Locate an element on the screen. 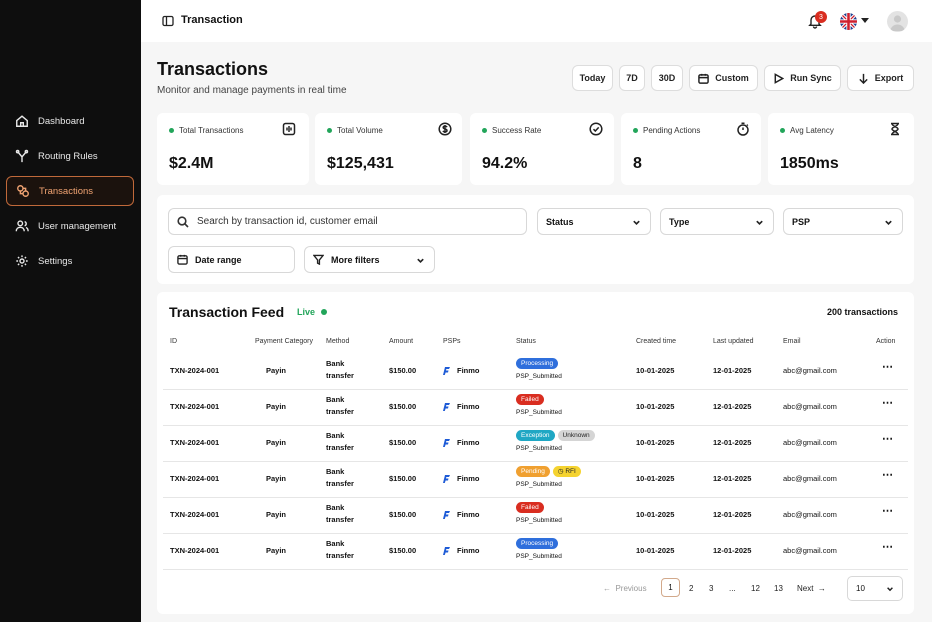 The height and width of the screenshot is (622, 932). page-button-2: 2 is located at coordinates (691, 588).